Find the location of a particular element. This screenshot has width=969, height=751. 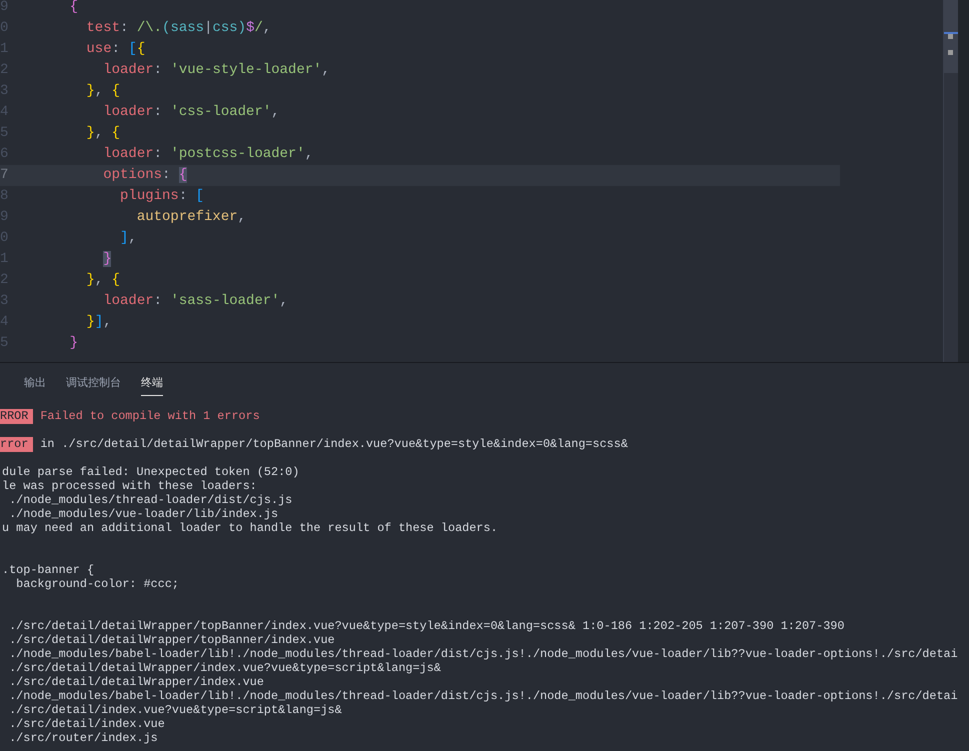

terminal-line: le was processed with these loaders: is located at coordinates (129, 486).